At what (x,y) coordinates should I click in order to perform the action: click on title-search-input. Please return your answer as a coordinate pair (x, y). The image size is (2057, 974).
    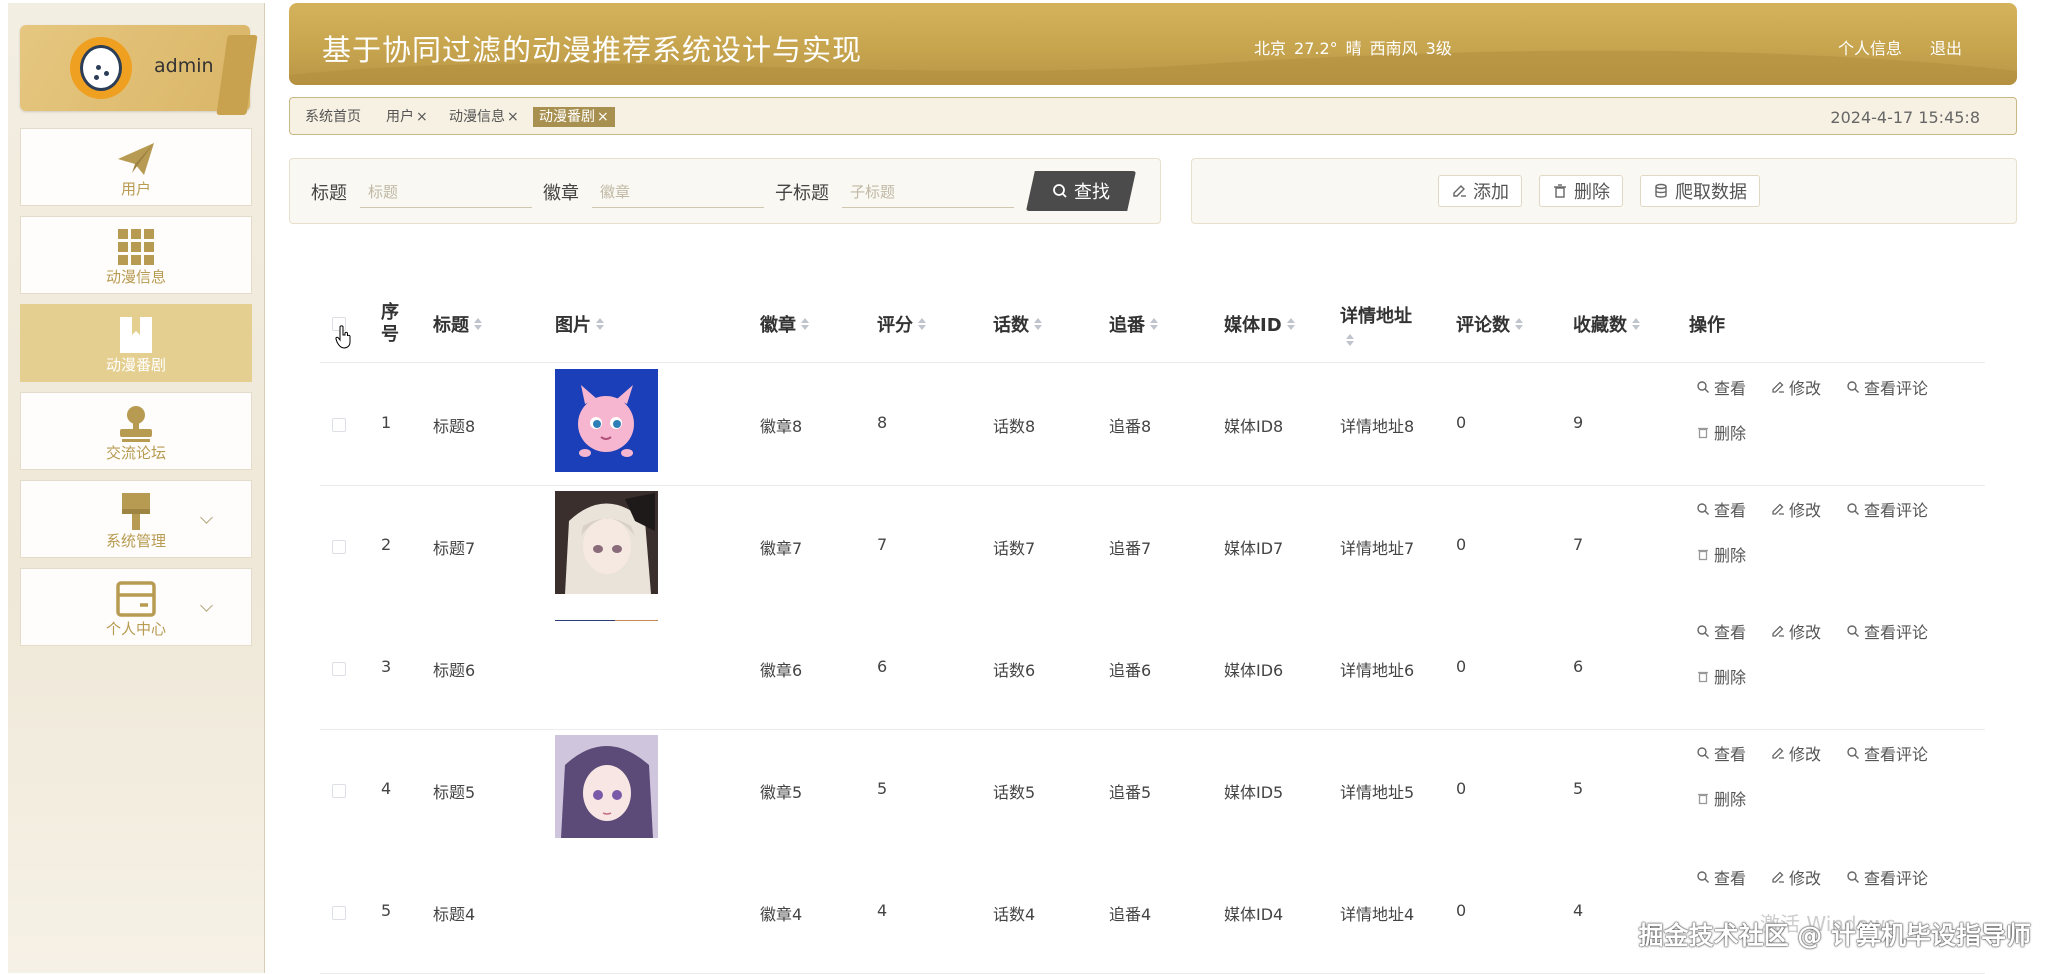
    Looking at the image, I should click on (446, 192).